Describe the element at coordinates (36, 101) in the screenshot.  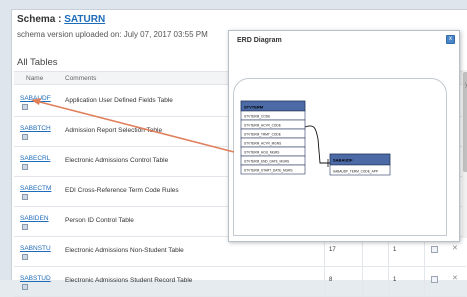
I see `arrowhead` at that location.